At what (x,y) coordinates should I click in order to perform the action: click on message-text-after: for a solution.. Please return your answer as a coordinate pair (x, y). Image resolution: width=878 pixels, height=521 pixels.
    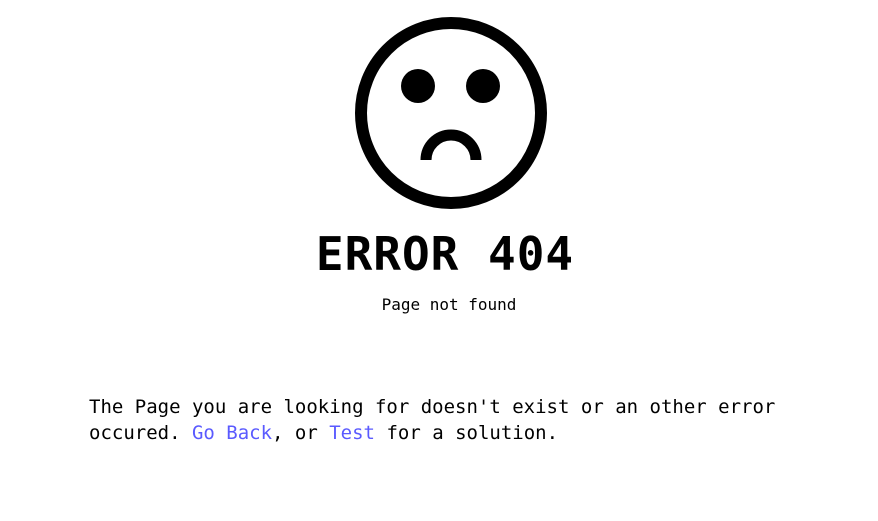
    Looking at the image, I should click on (467, 433).